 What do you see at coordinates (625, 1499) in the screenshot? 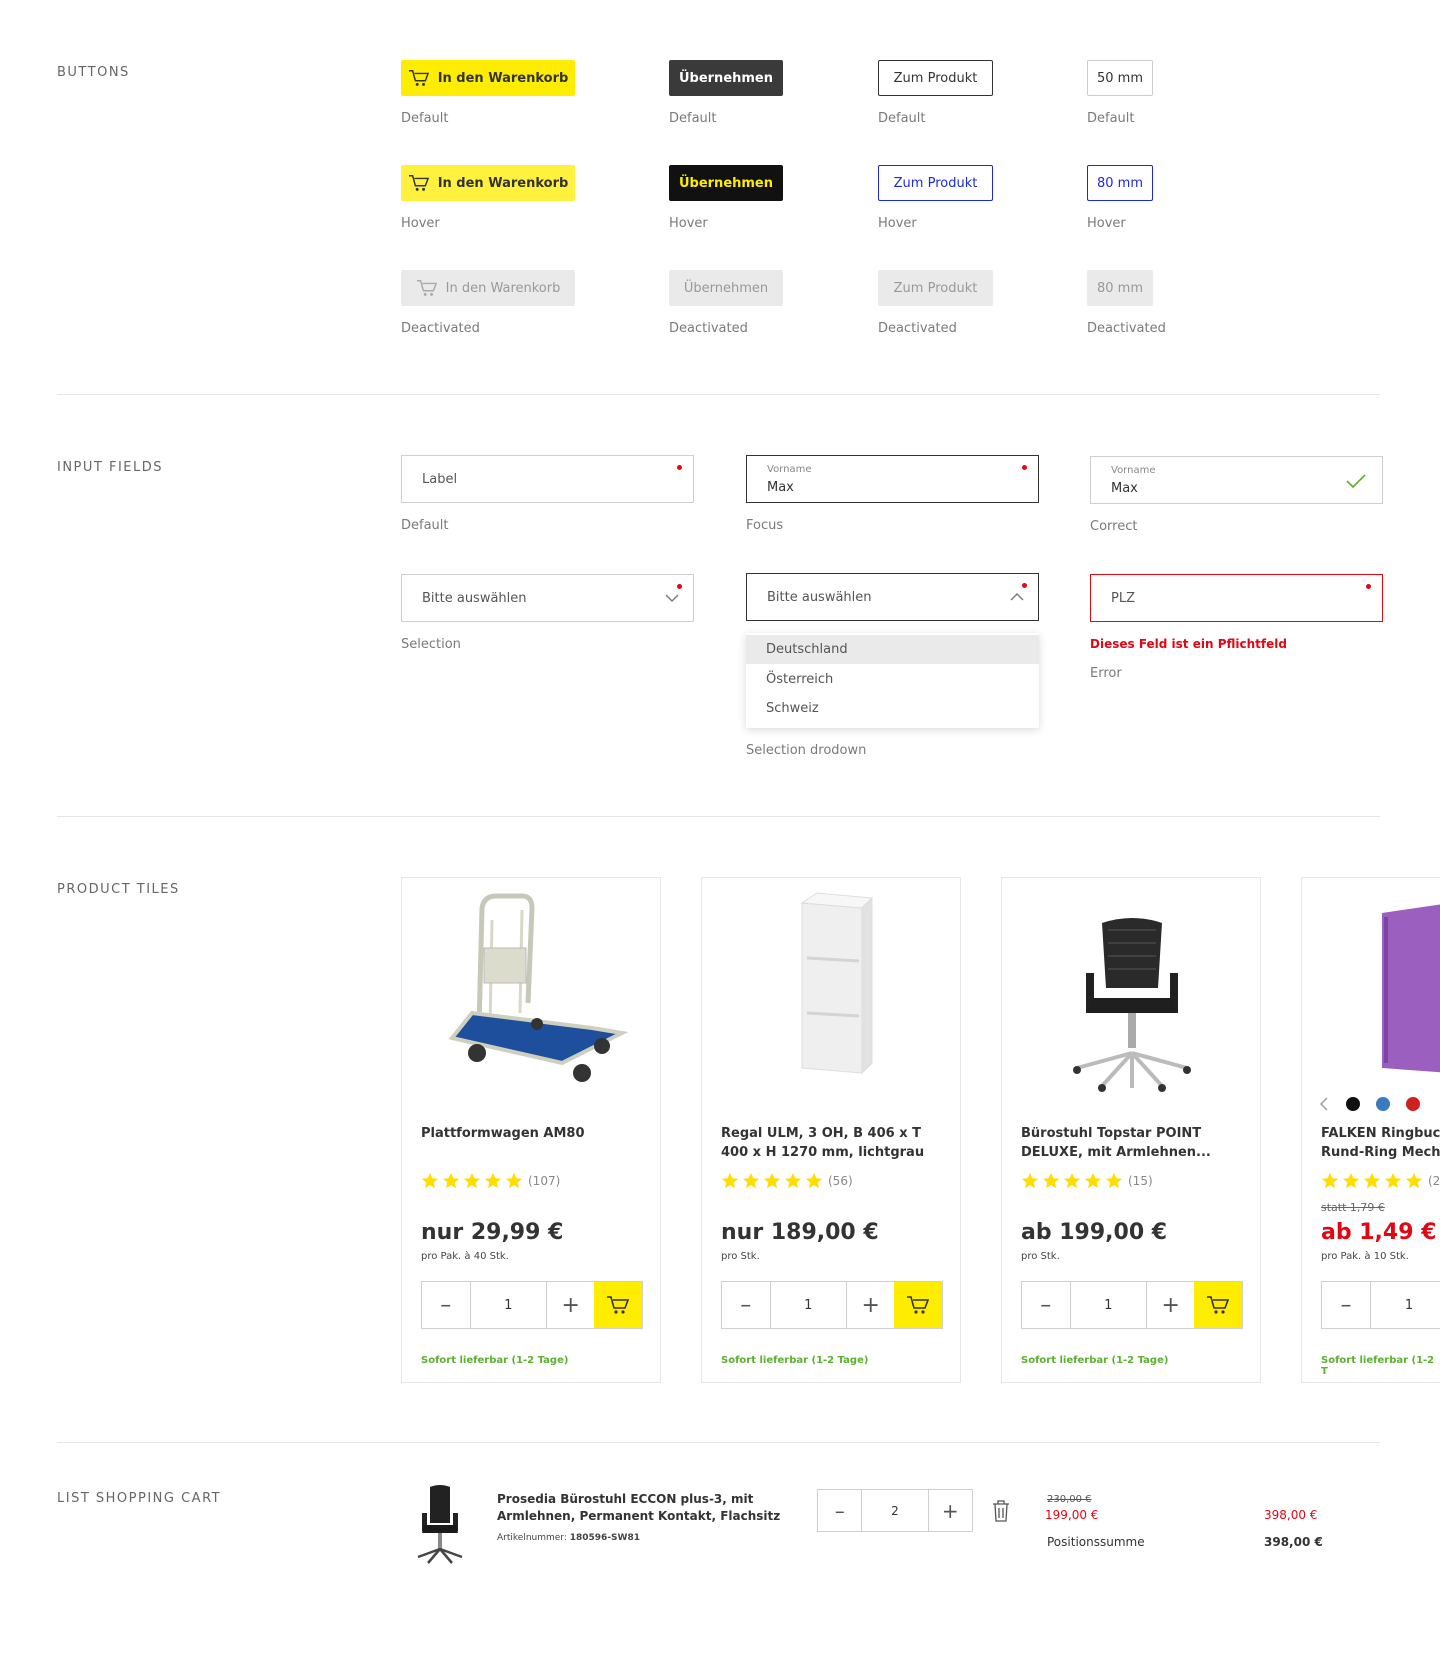
I see `cart-product-name-line1: Prosedia Bürostuhl ECCON plus-3, mit` at bounding box center [625, 1499].